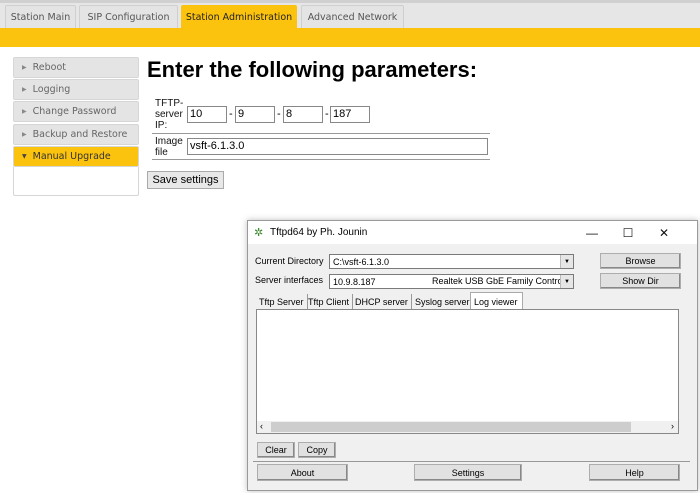  Describe the element at coordinates (496, 301) in the screenshot. I see `tab-log-viewer: Log viewer` at that location.